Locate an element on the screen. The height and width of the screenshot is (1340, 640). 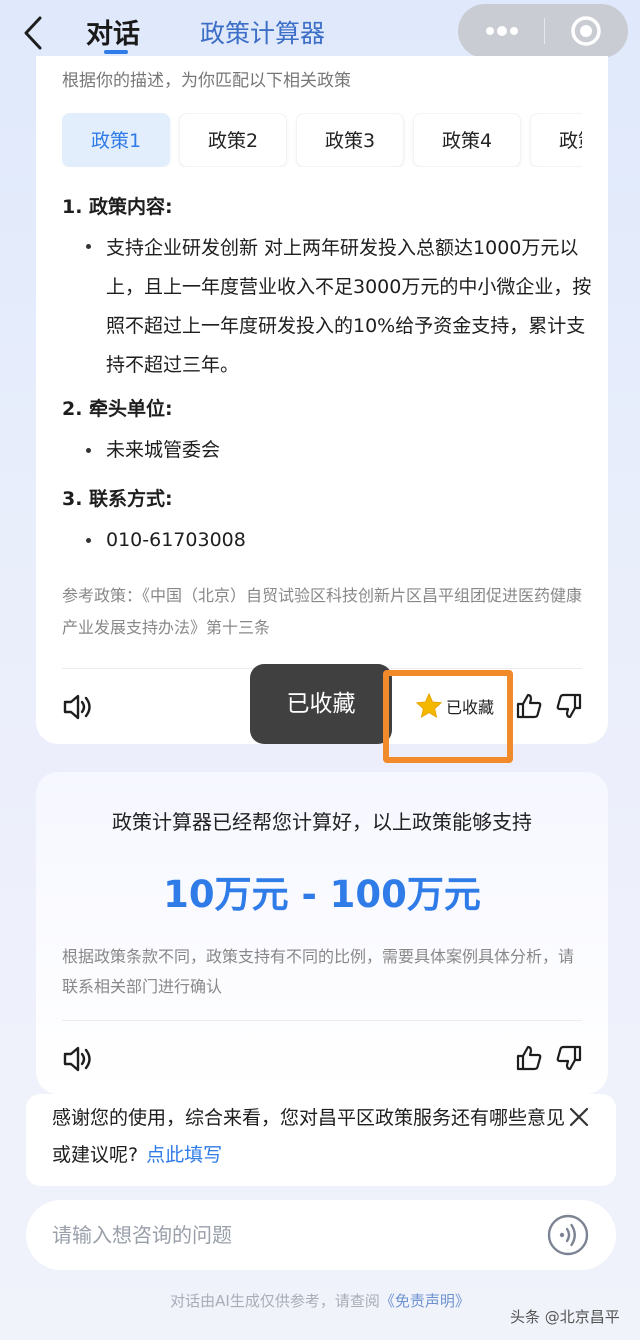
watermark: 头条 @北京昌平 is located at coordinates (565, 1317).